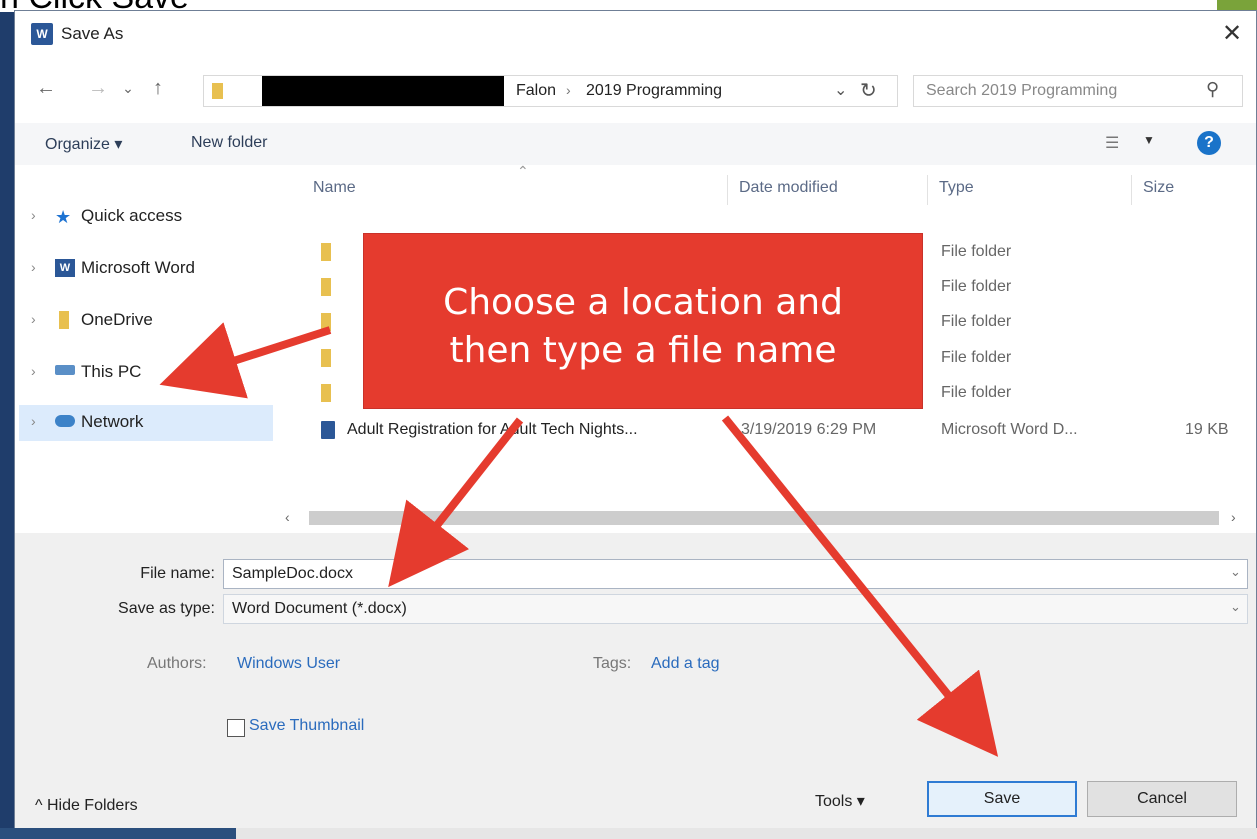  Describe the element at coordinates (456, 502) in the screenshot. I see `arrow-to-file-name` at that location.